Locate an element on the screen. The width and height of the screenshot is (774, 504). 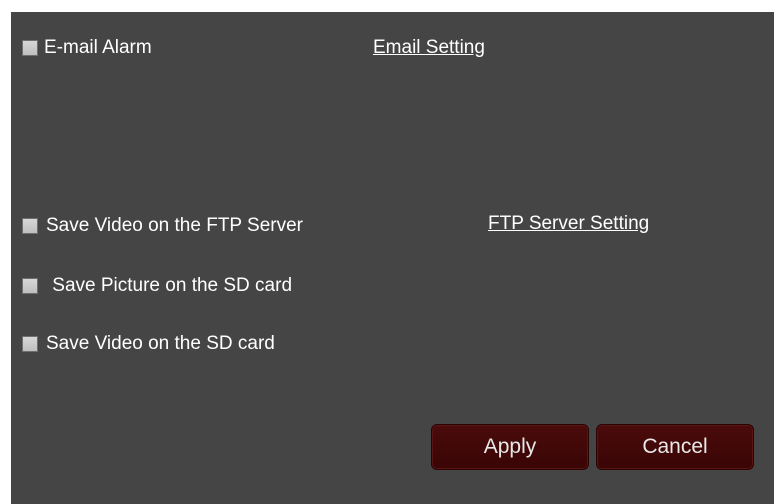
ftp-video-checkbox is located at coordinates (30, 226).